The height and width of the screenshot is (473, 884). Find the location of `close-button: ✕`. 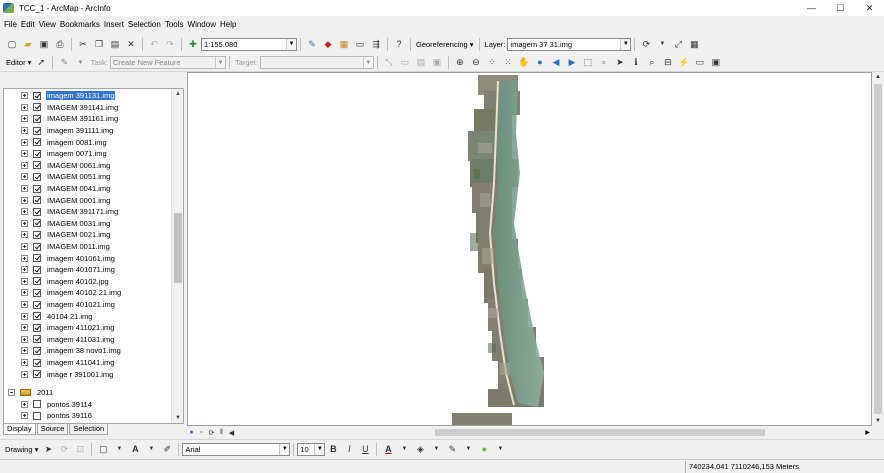

close-button: ✕ is located at coordinates (869, 8).